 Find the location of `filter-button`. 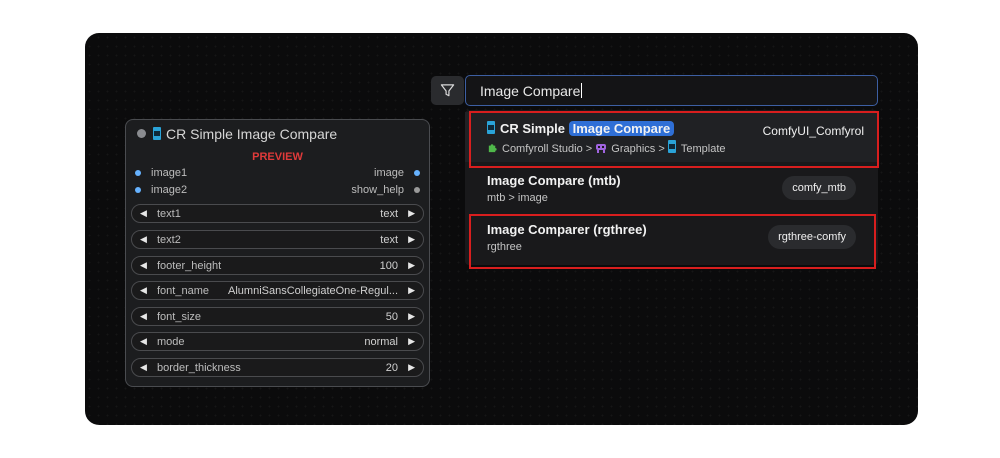

filter-button is located at coordinates (447, 90).